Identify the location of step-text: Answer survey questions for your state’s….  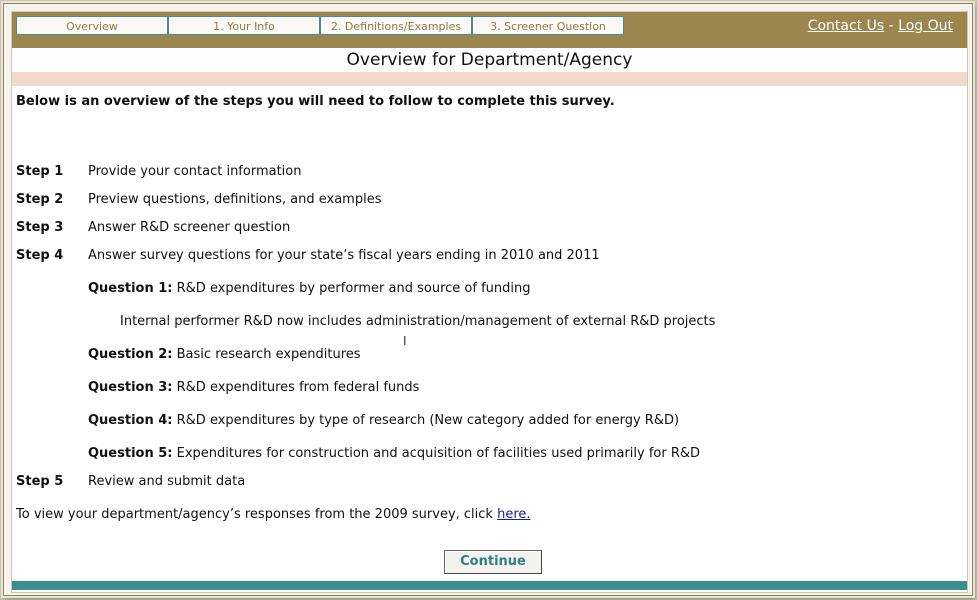
(344, 255).